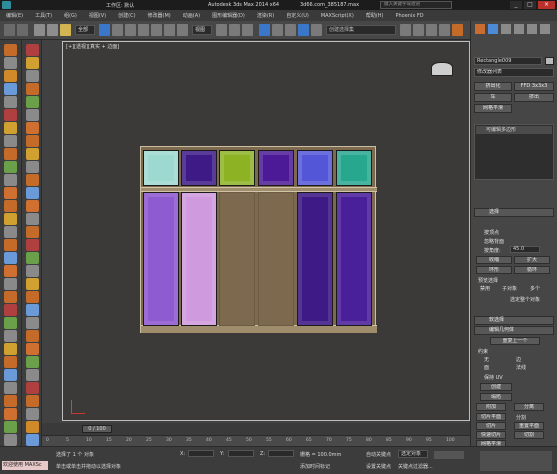  I want to click on menu-item-11: 帮助(H), so click(375, 15).